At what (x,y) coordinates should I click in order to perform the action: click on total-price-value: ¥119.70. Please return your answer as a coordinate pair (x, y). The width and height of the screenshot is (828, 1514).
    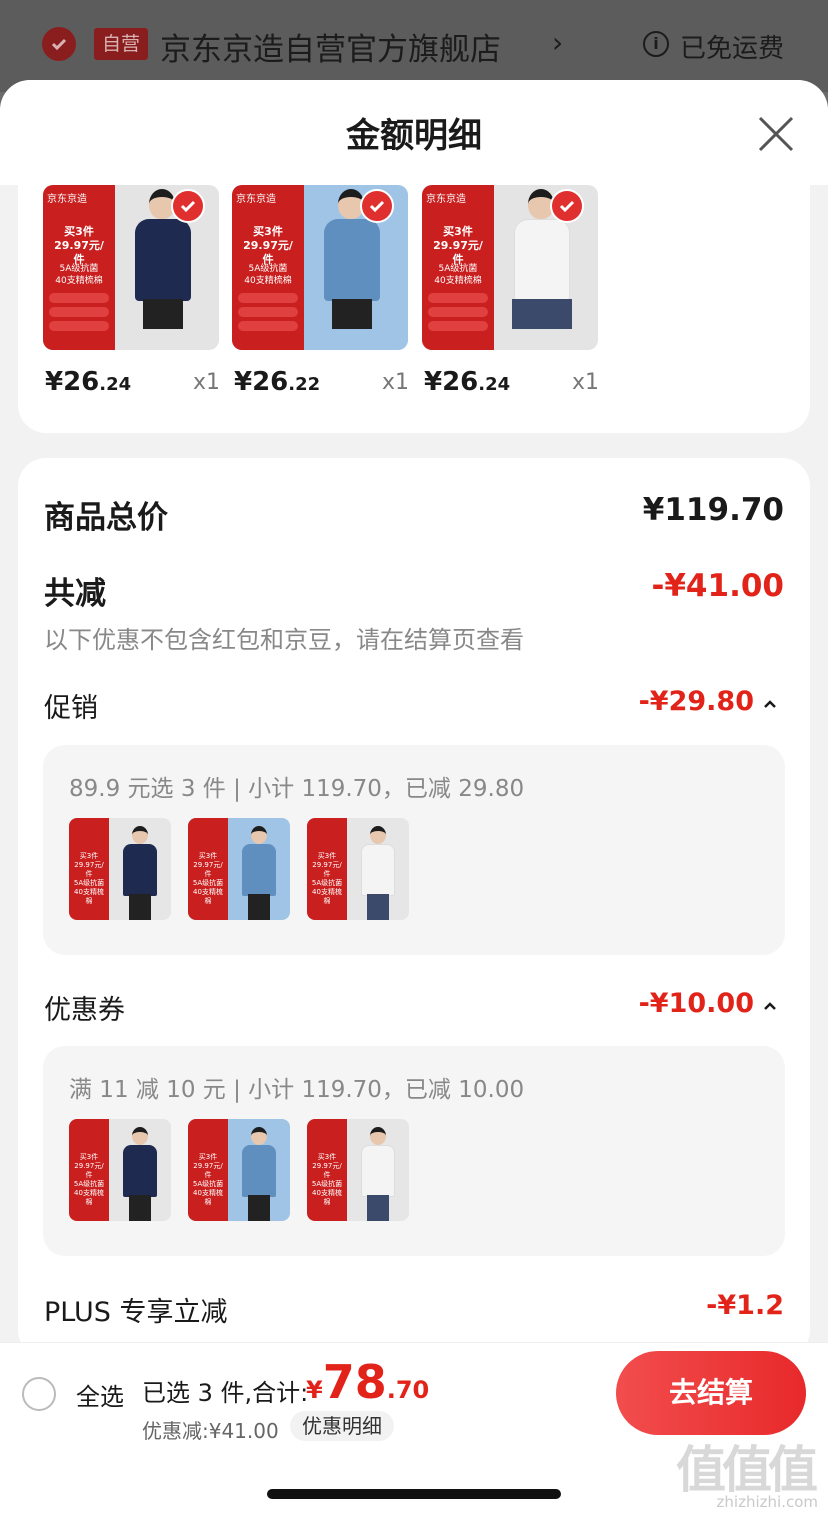
    Looking at the image, I should click on (713, 510).